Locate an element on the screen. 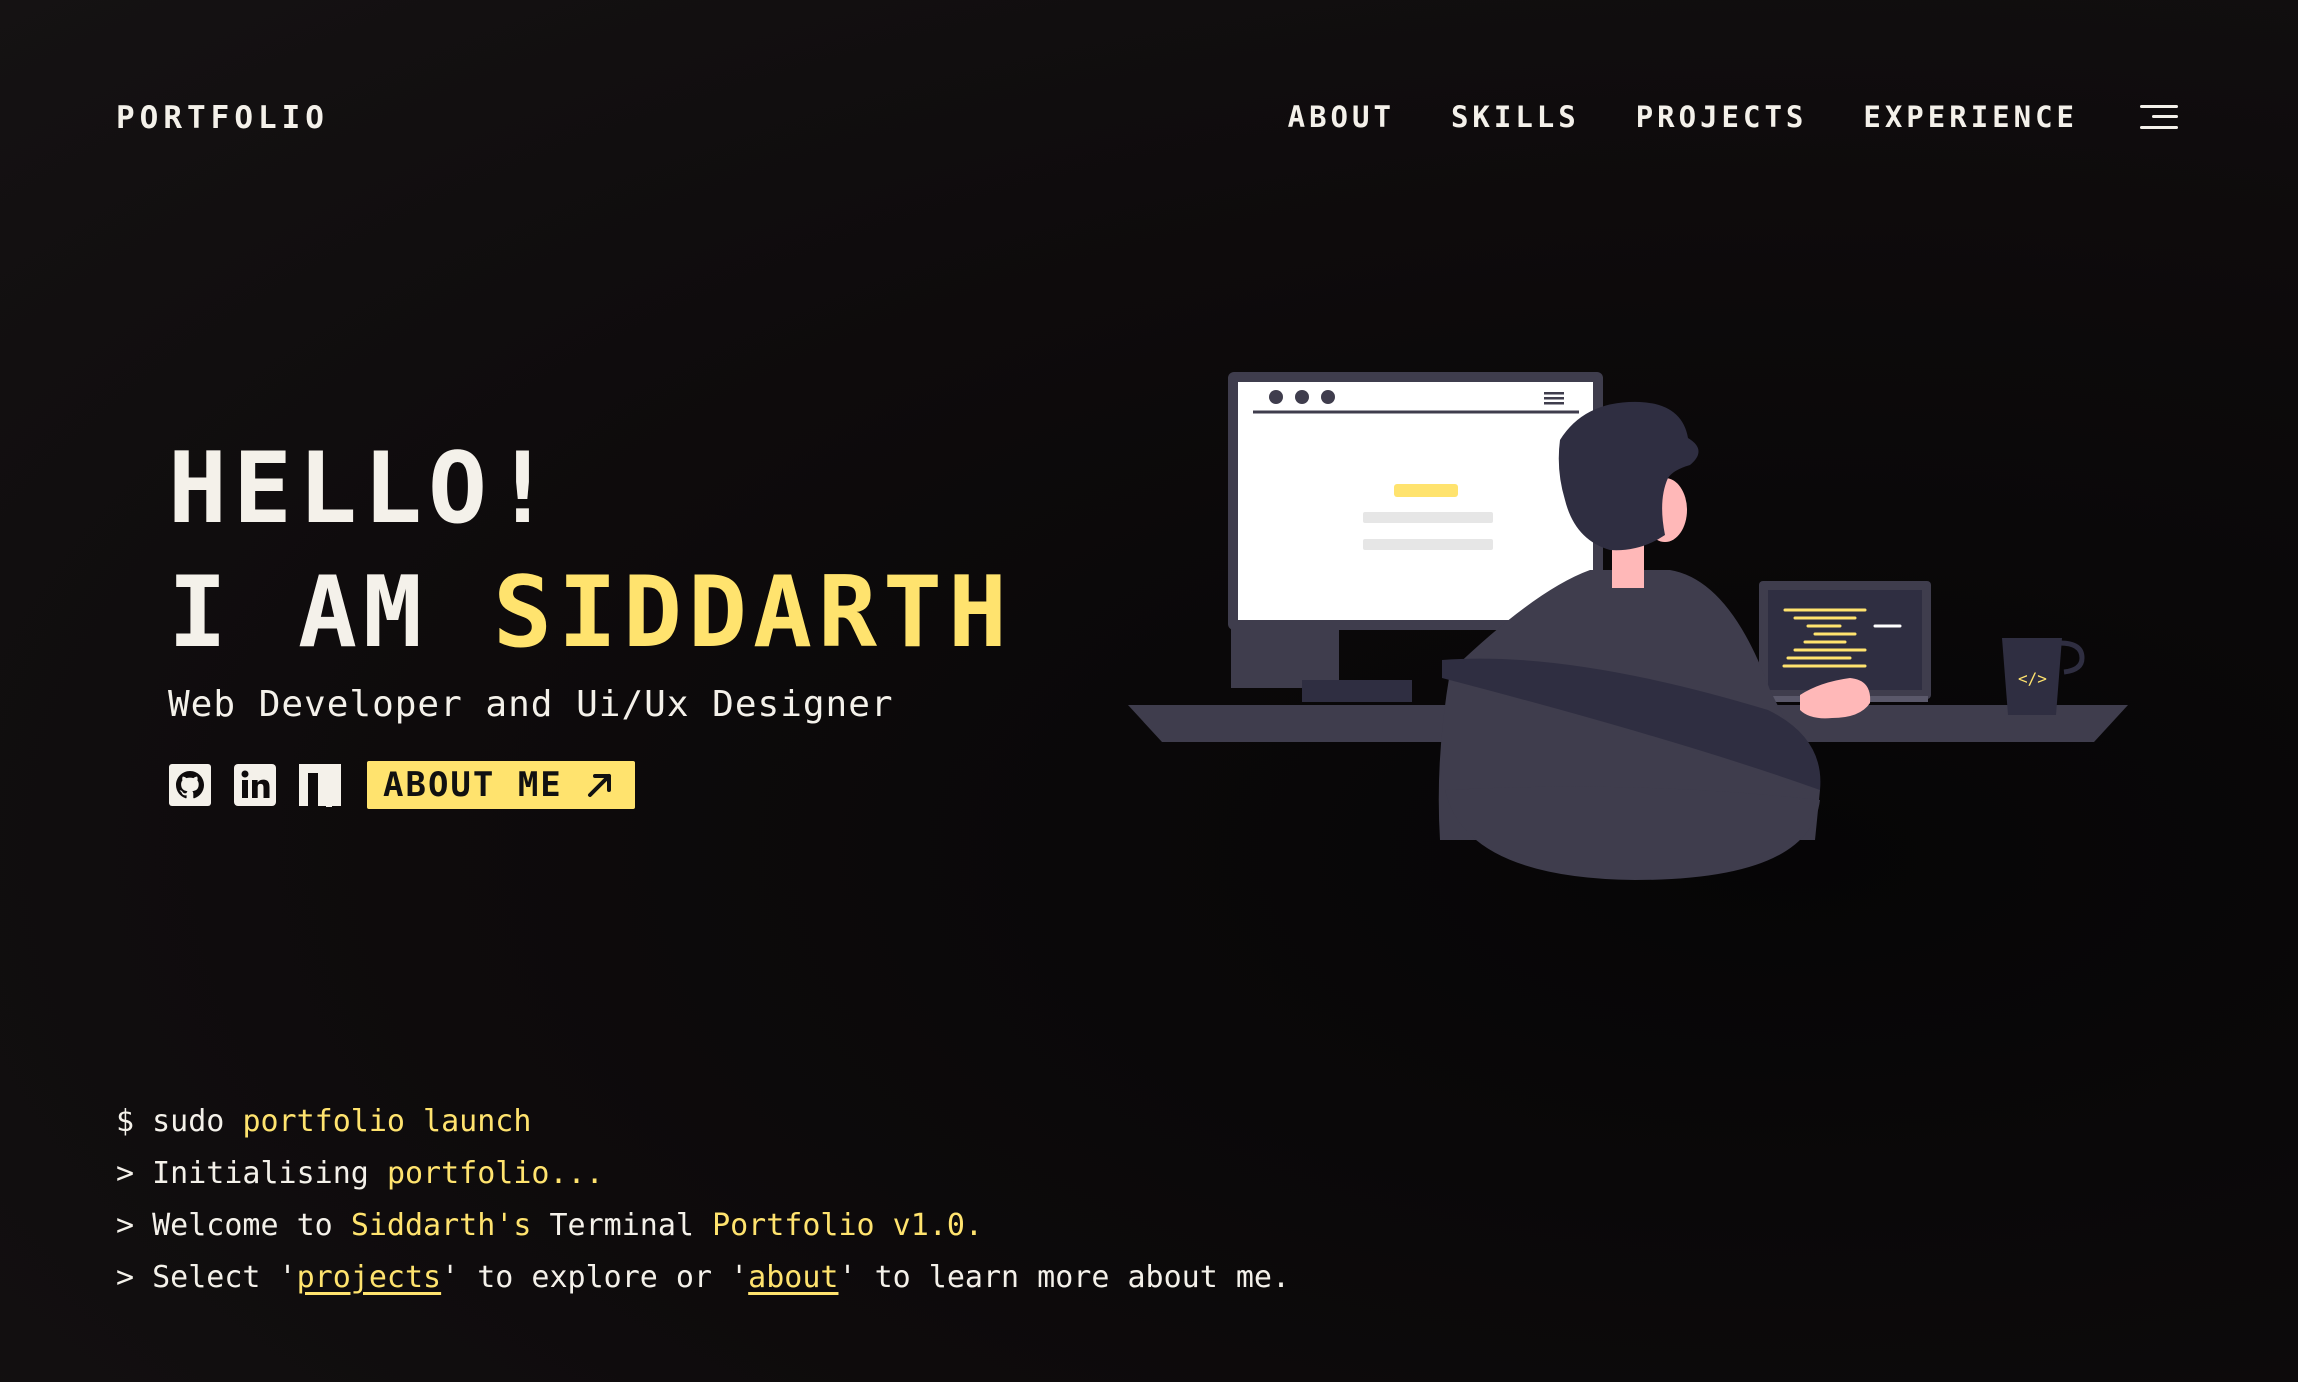 The width and height of the screenshot is (2298, 1382). about-me-button: ABOUT ME is located at coordinates (501, 785).